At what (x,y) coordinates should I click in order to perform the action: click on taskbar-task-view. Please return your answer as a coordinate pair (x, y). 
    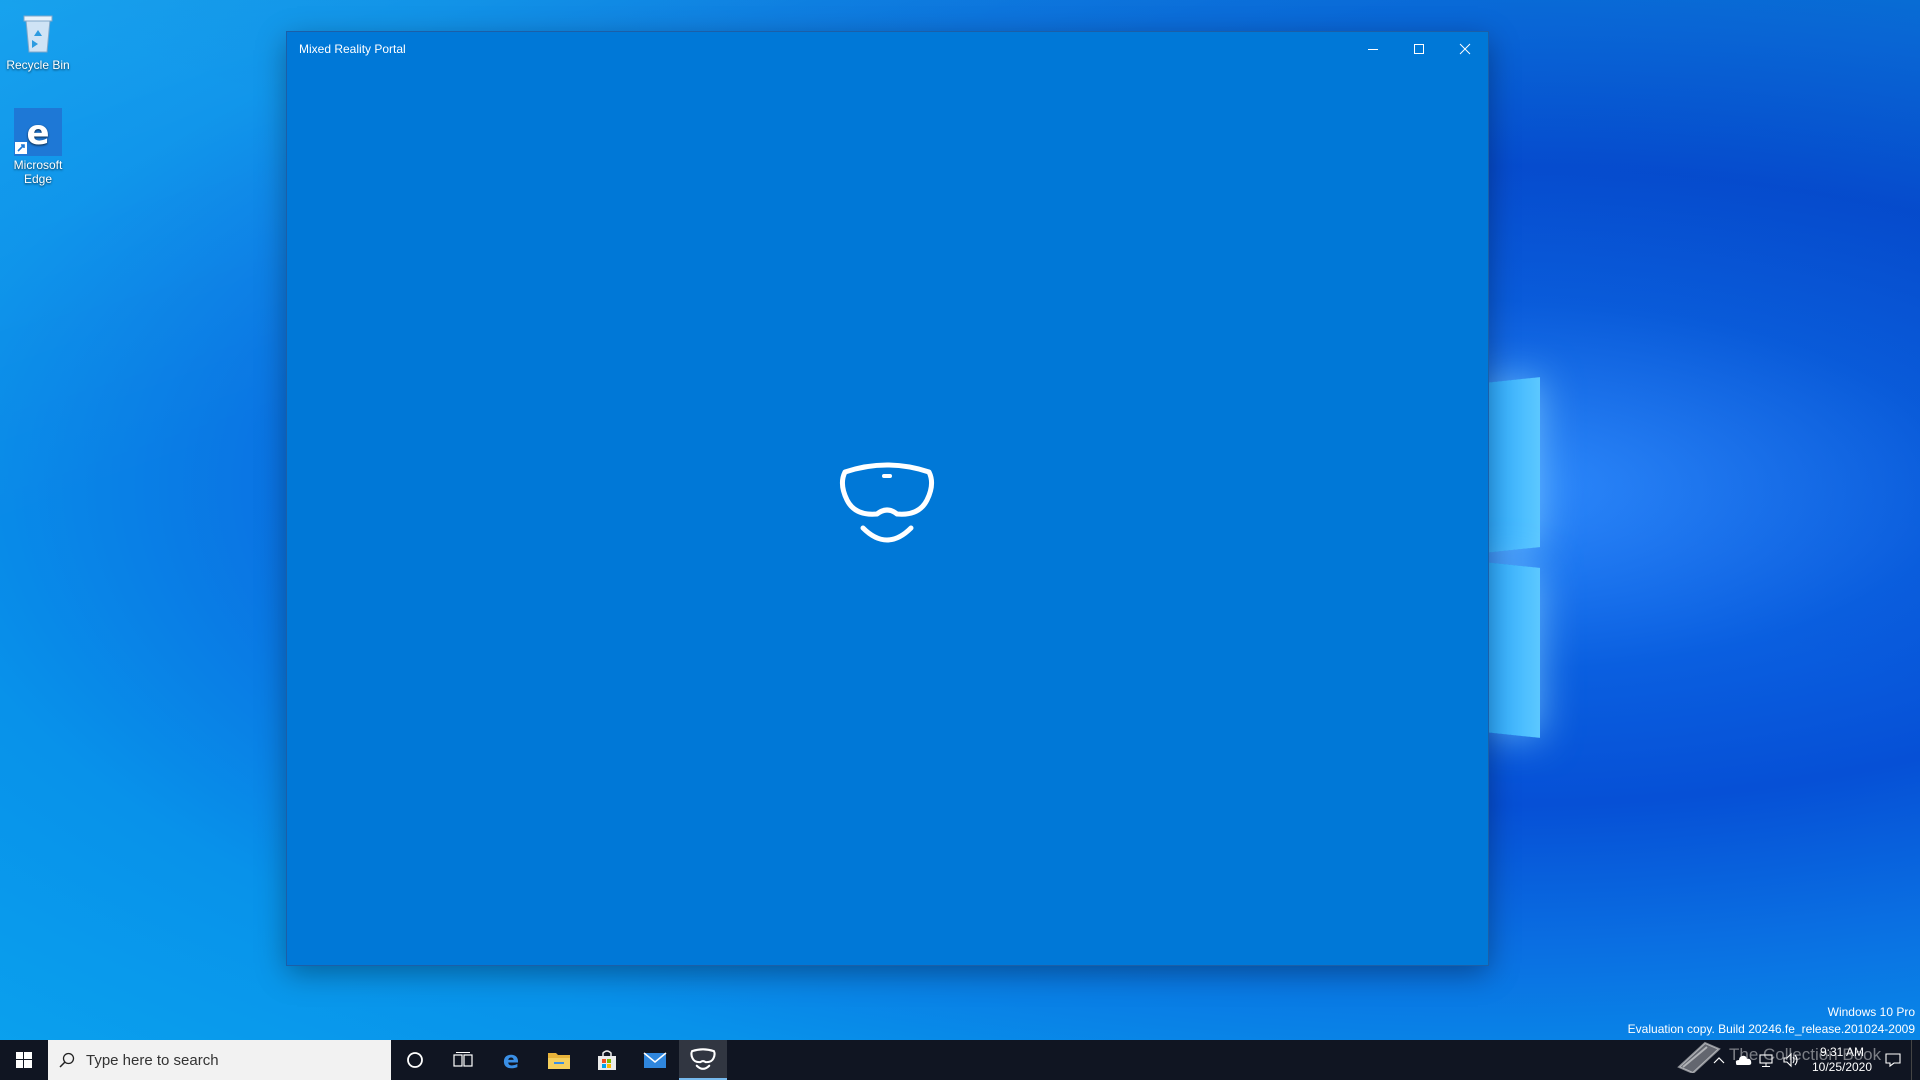
    Looking at the image, I should click on (463, 1060).